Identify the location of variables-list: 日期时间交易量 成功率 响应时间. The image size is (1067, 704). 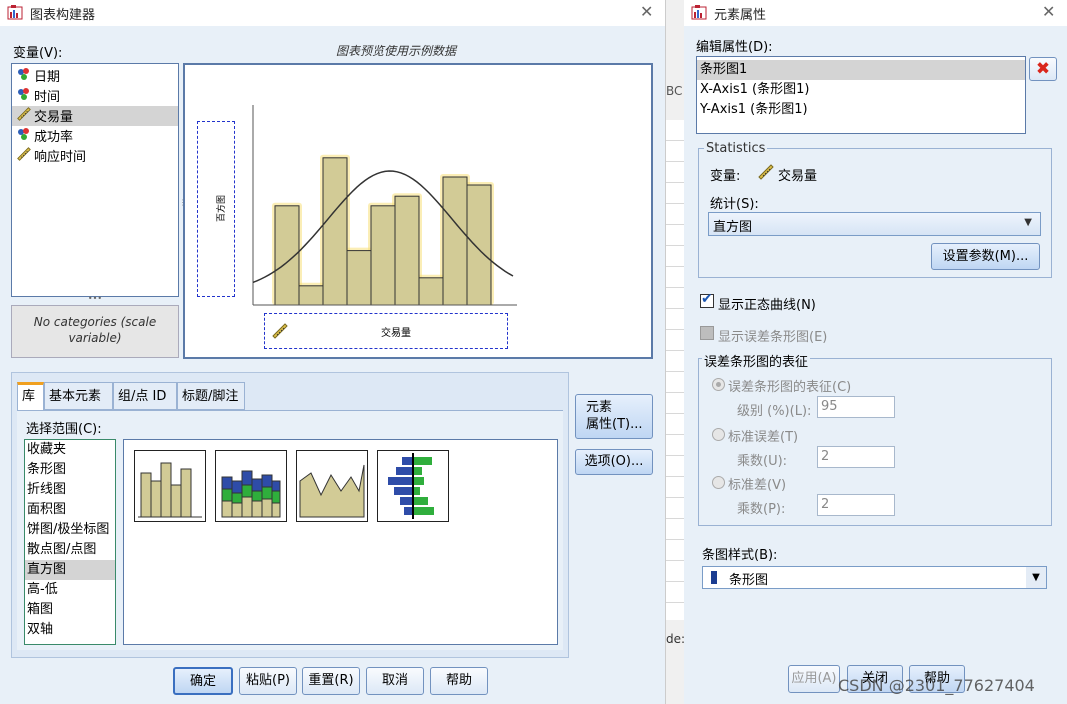
(95, 180).